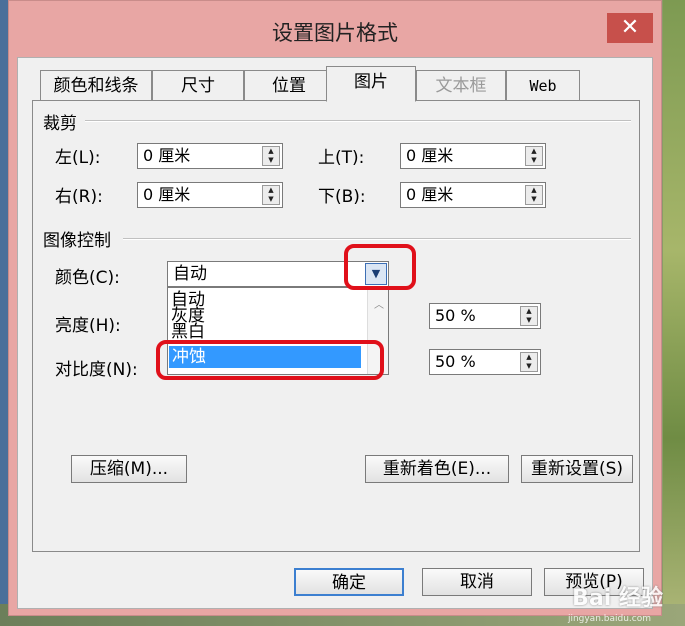 Image resolution: width=685 pixels, height=626 pixels. What do you see at coordinates (379, 303) in the screenshot?
I see `scroll-up-icon: ︿` at bounding box center [379, 303].